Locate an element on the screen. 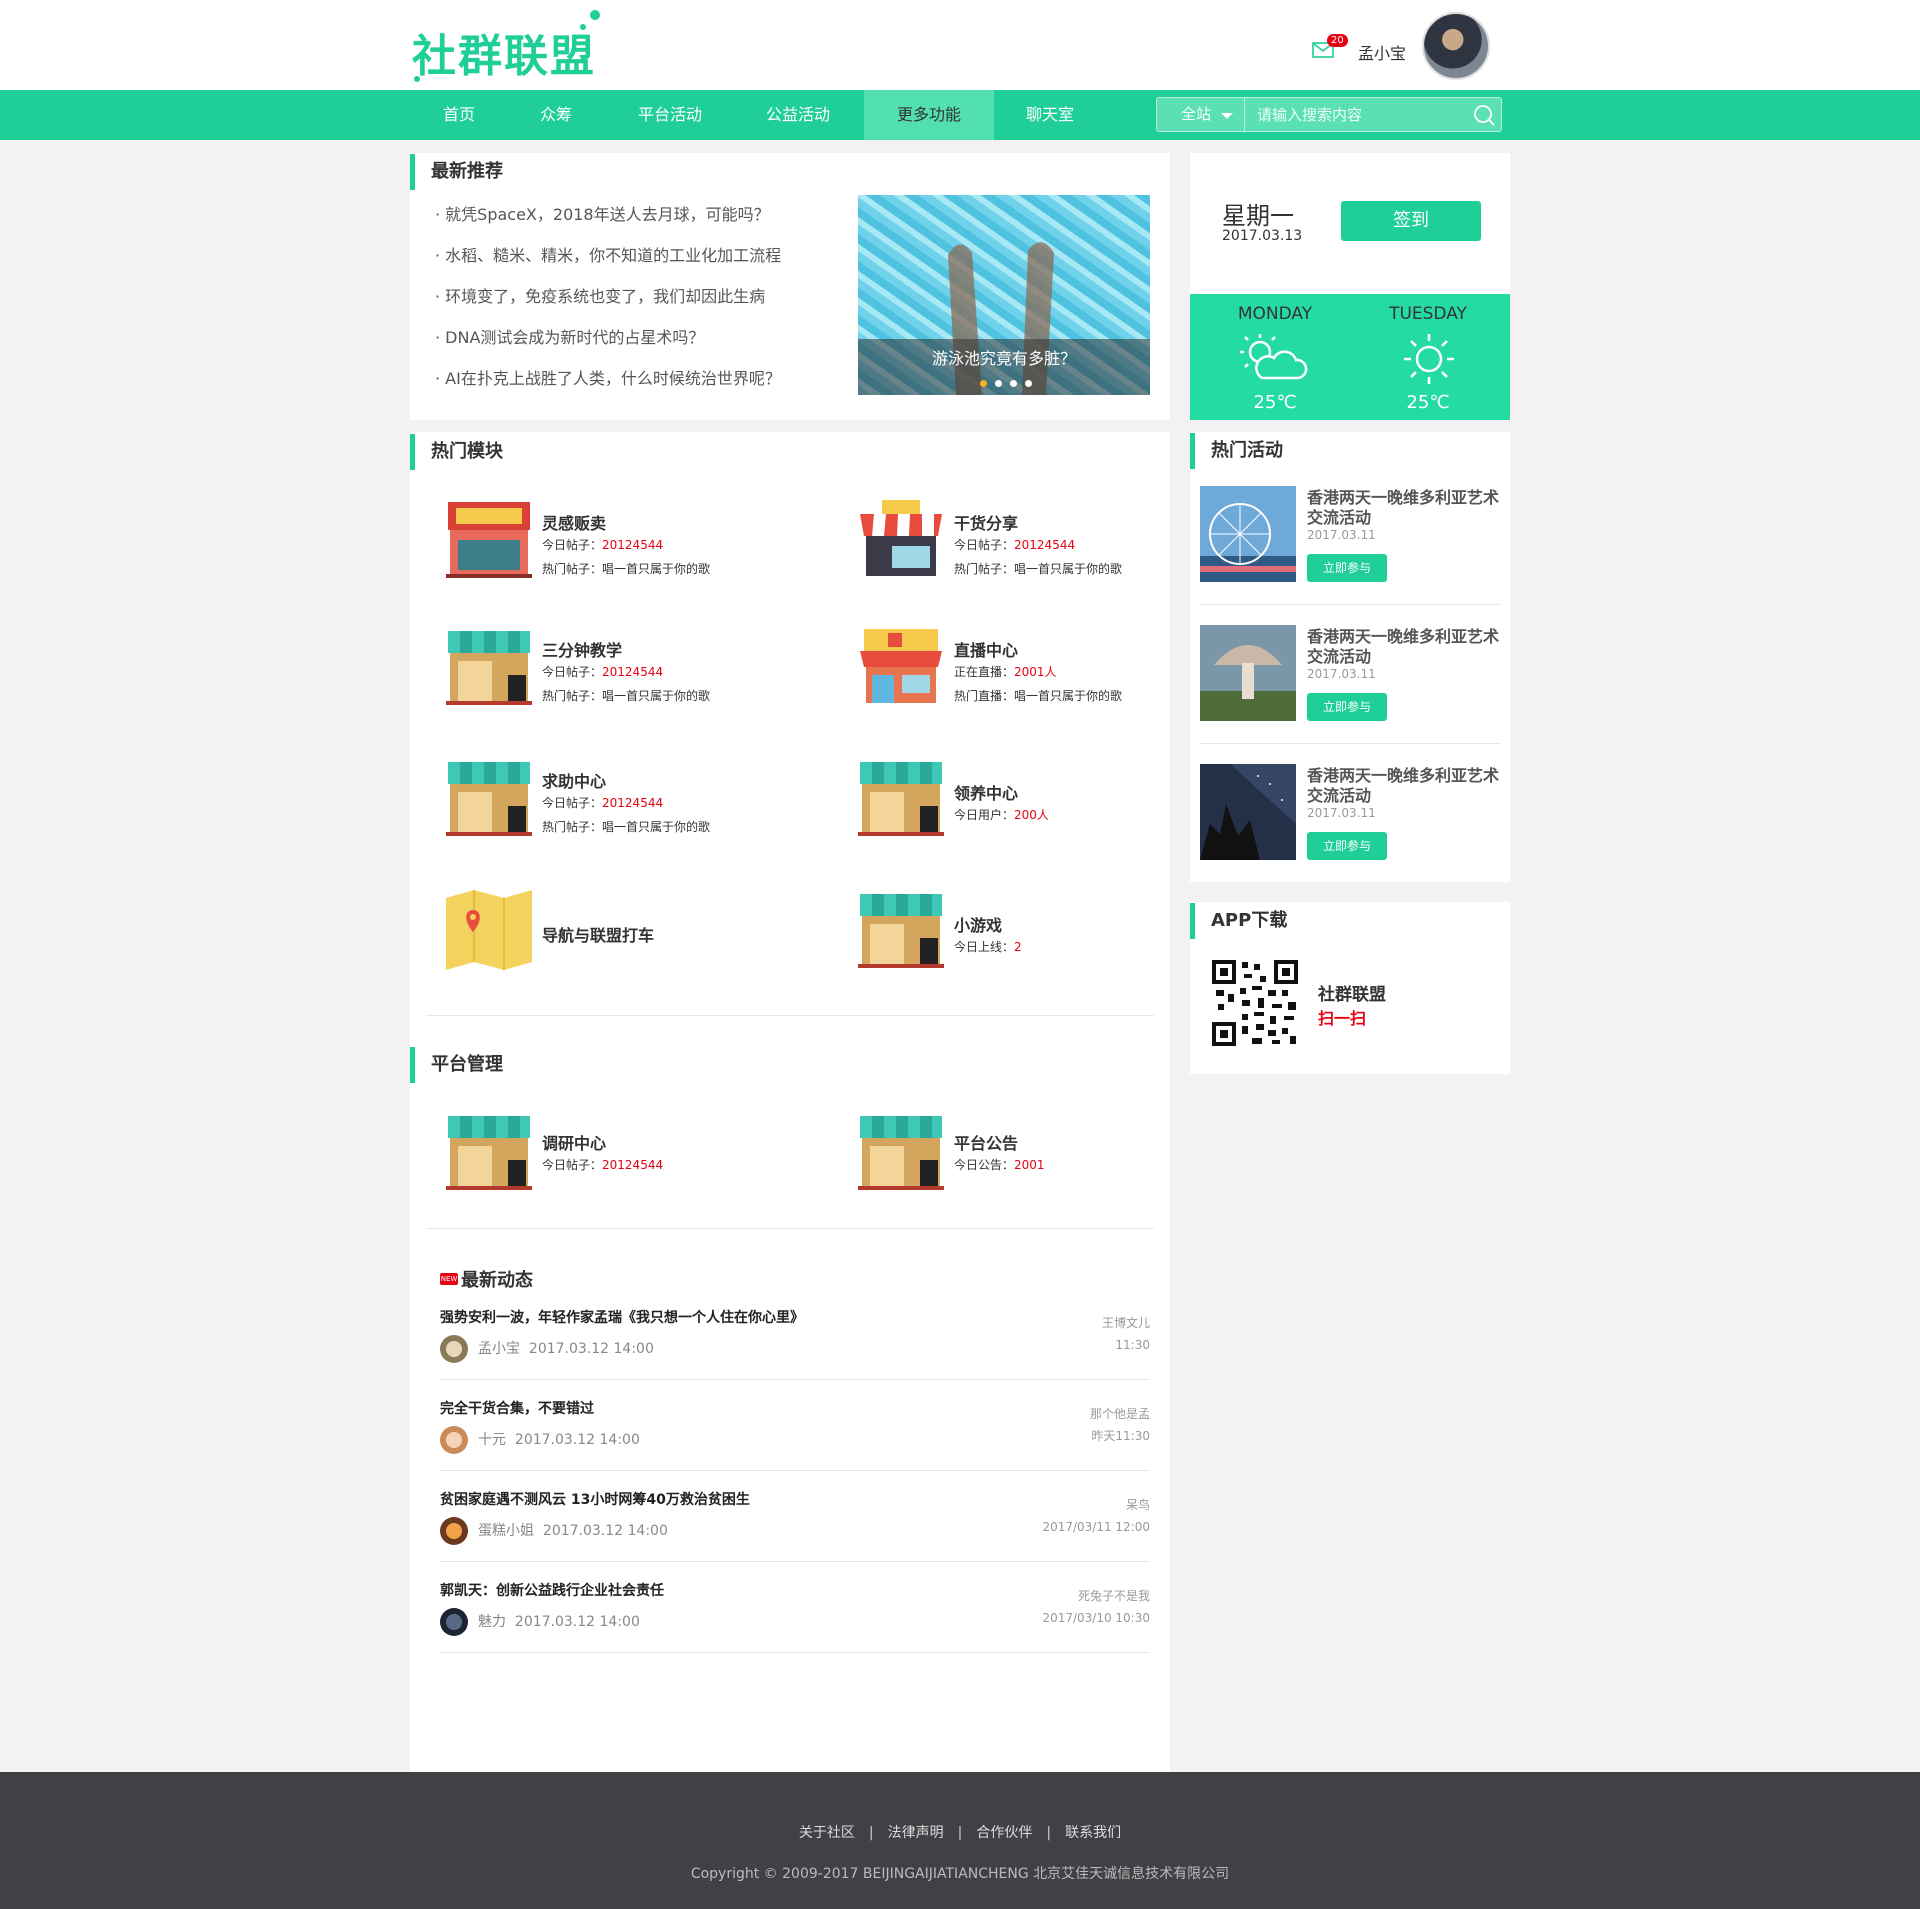  feed-author: 魅力 is located at coordinates (492, 1622).